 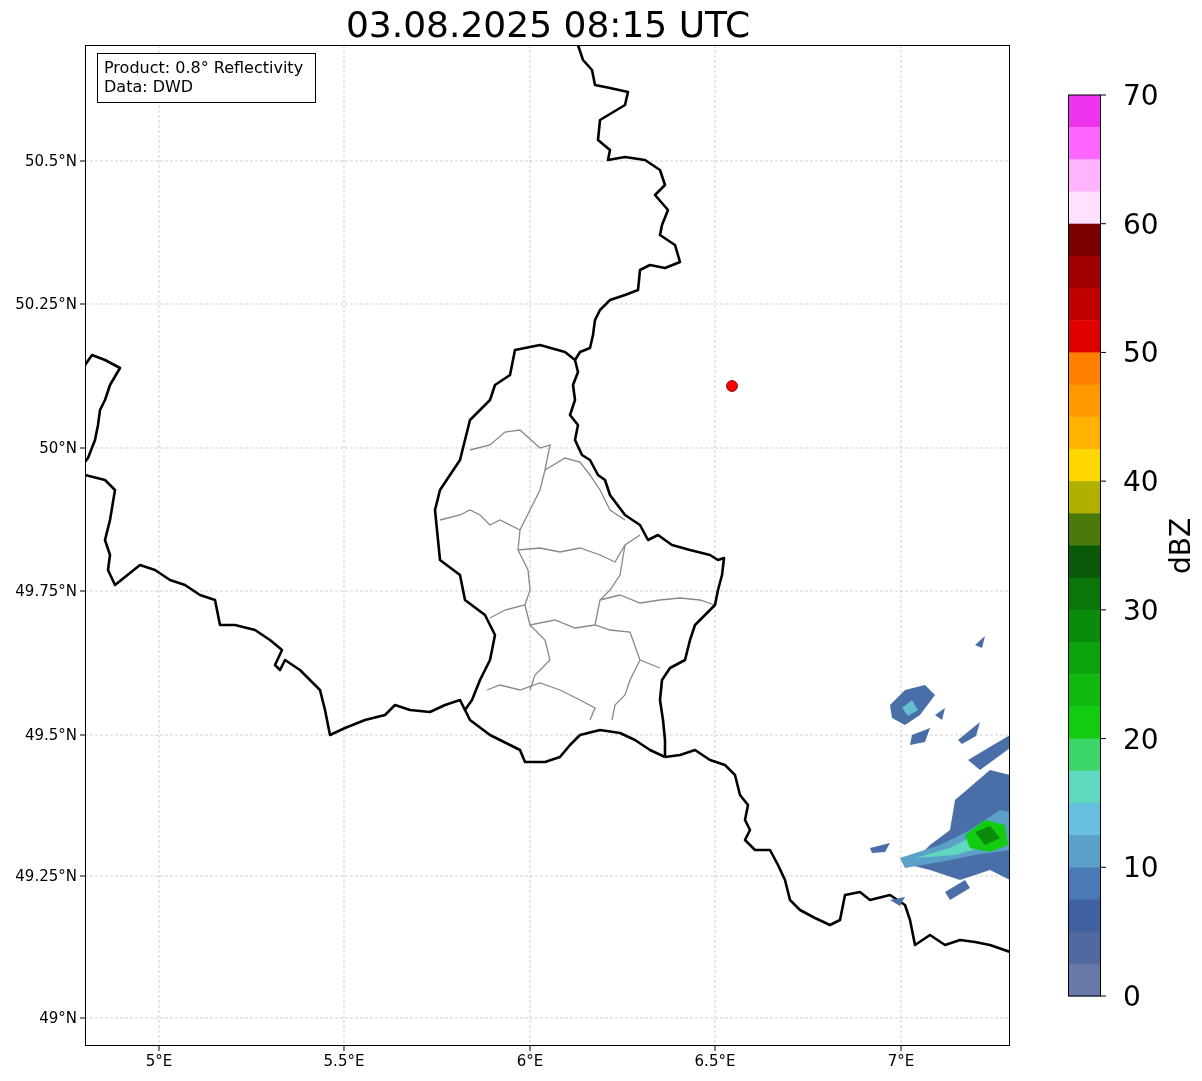 I want to click on axis-tick-label: 49.5°N, so click(x=50, y=735).